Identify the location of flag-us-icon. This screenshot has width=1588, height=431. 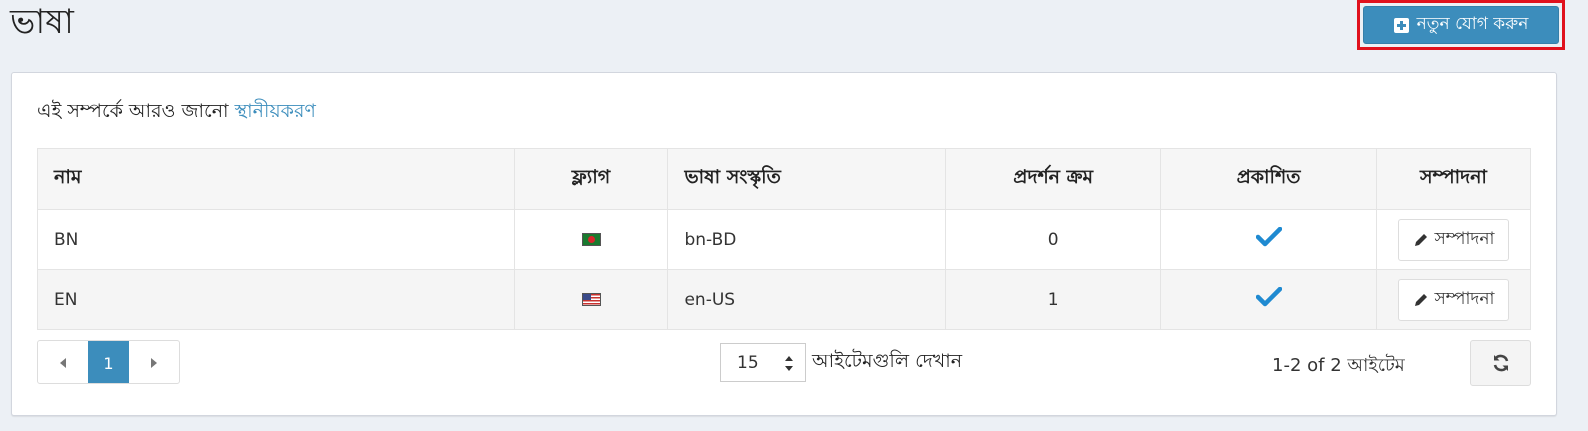
(591, 299).